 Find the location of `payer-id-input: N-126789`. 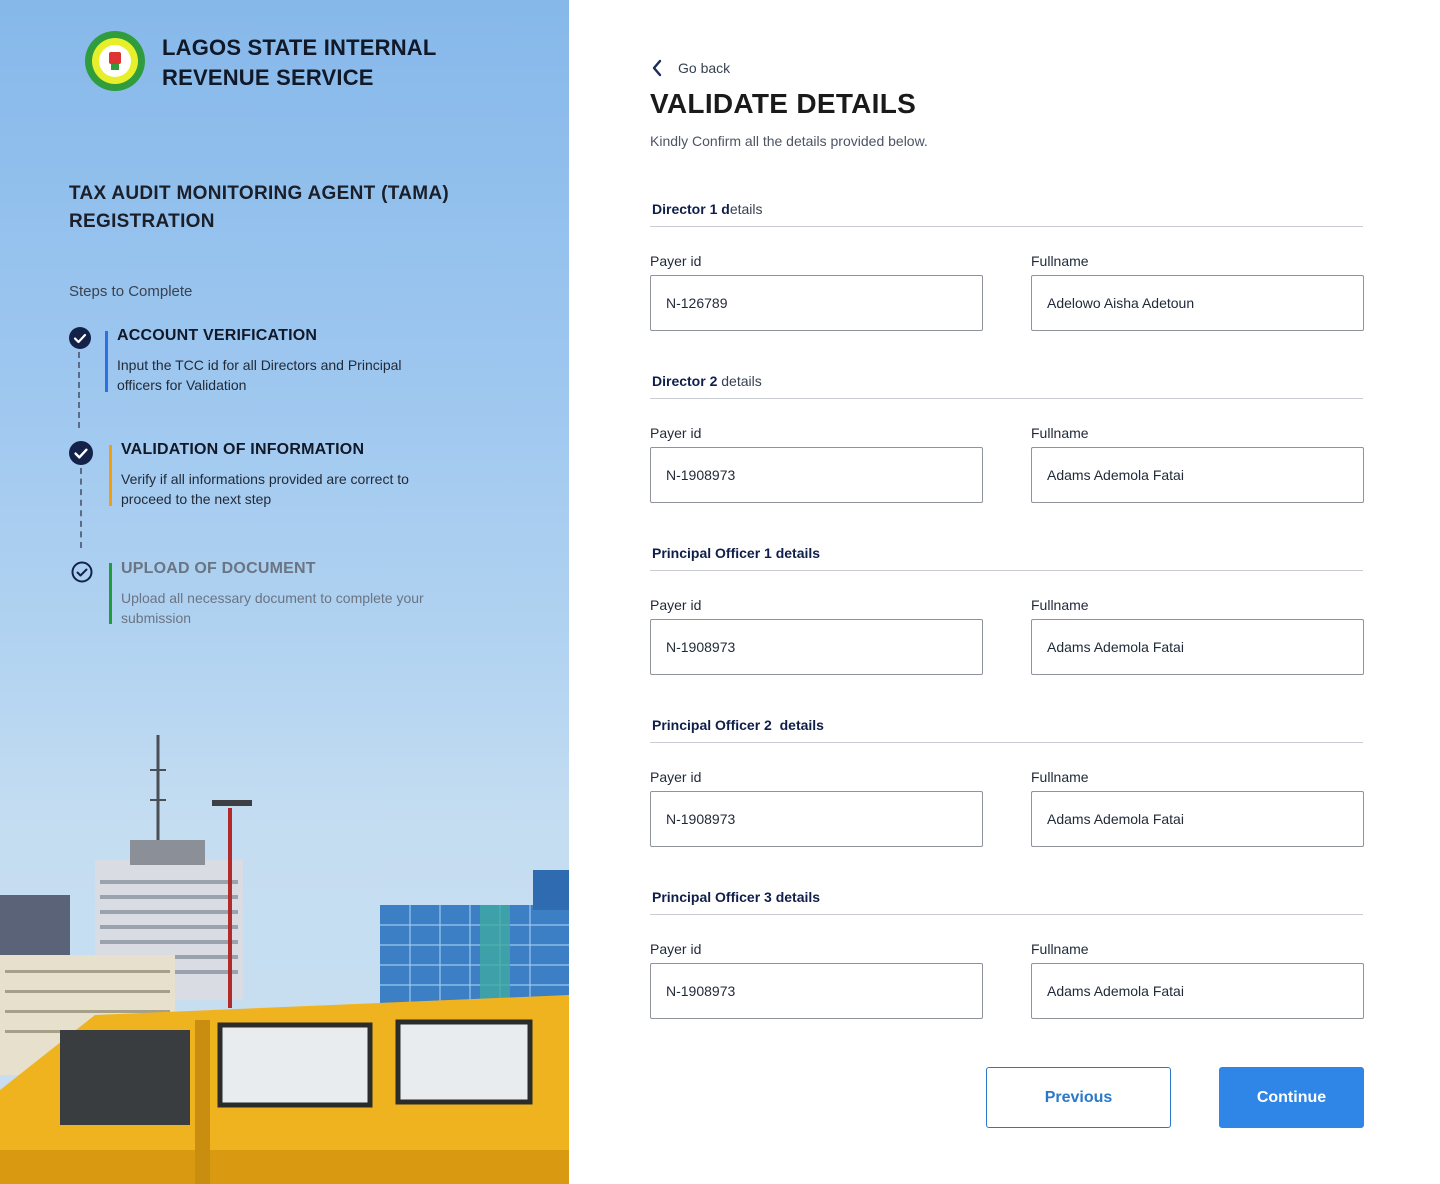

payer-id-input: N-126789 is located at coordinates (816, 303).